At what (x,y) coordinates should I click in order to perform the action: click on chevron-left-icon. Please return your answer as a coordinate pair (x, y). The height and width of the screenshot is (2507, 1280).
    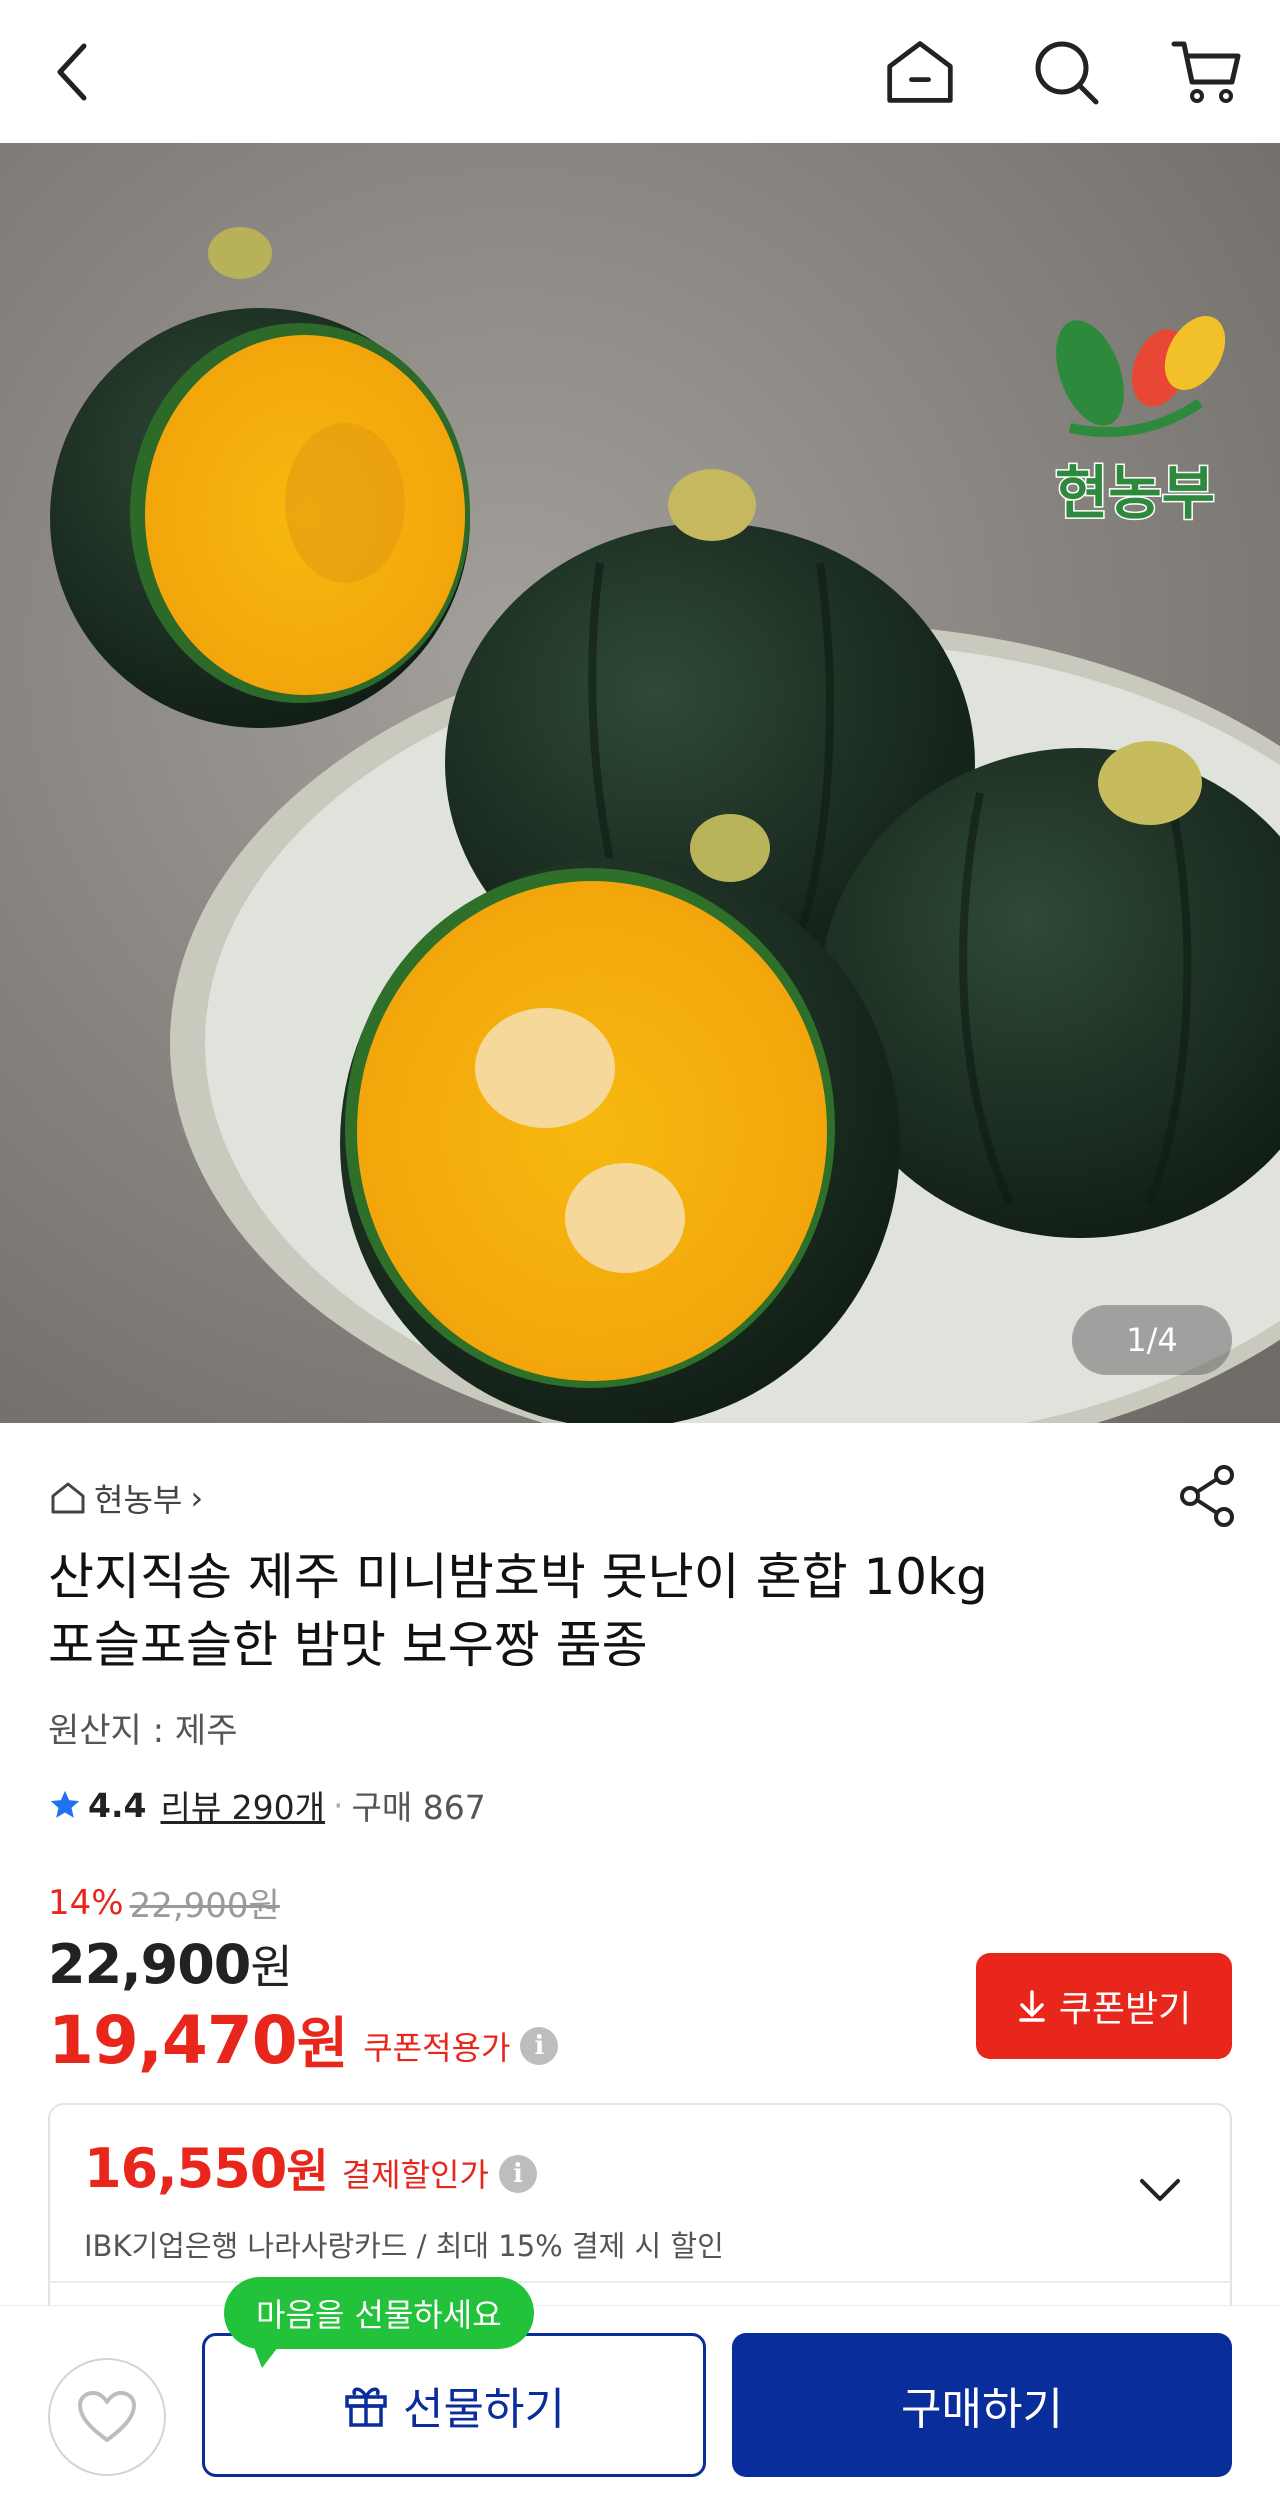
    Looking at the image, I should click on (72, 72).